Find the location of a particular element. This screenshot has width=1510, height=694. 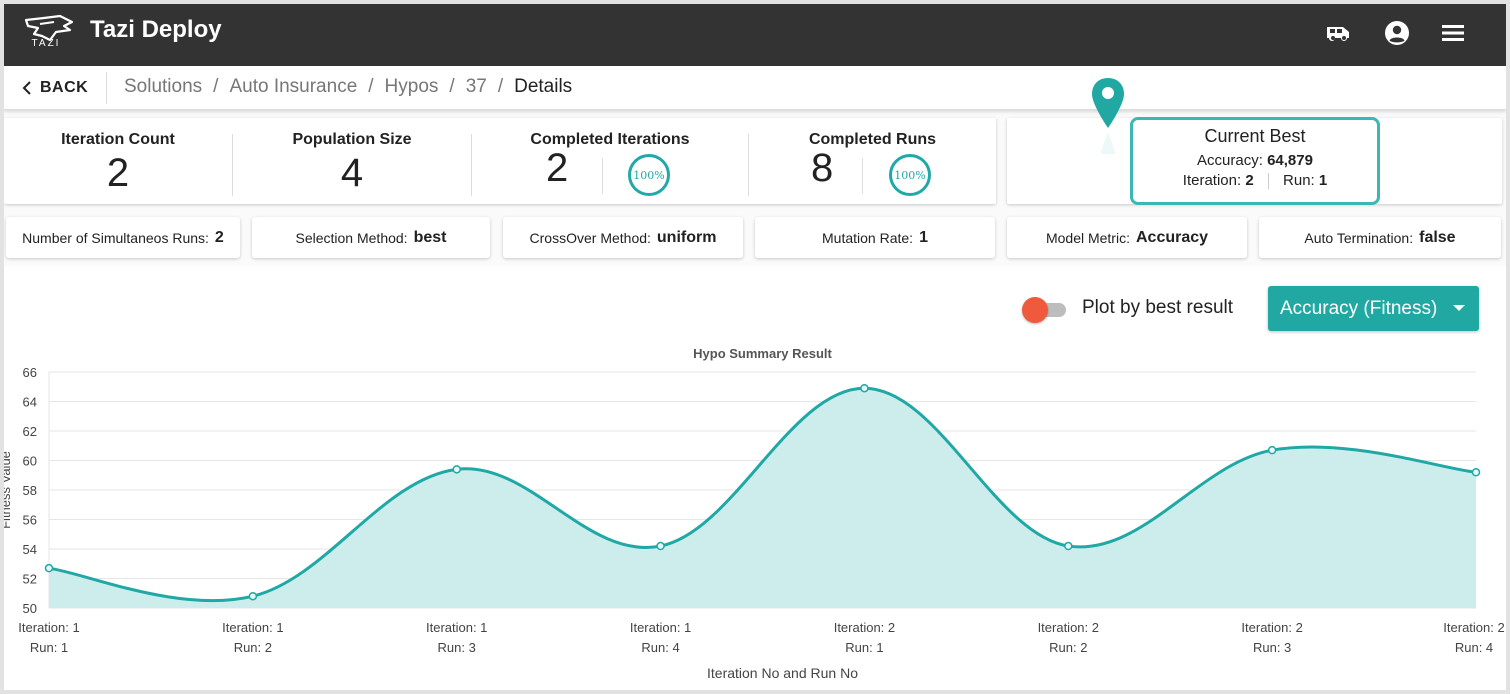

back-label: BACK is located at coordinates (64, 87).